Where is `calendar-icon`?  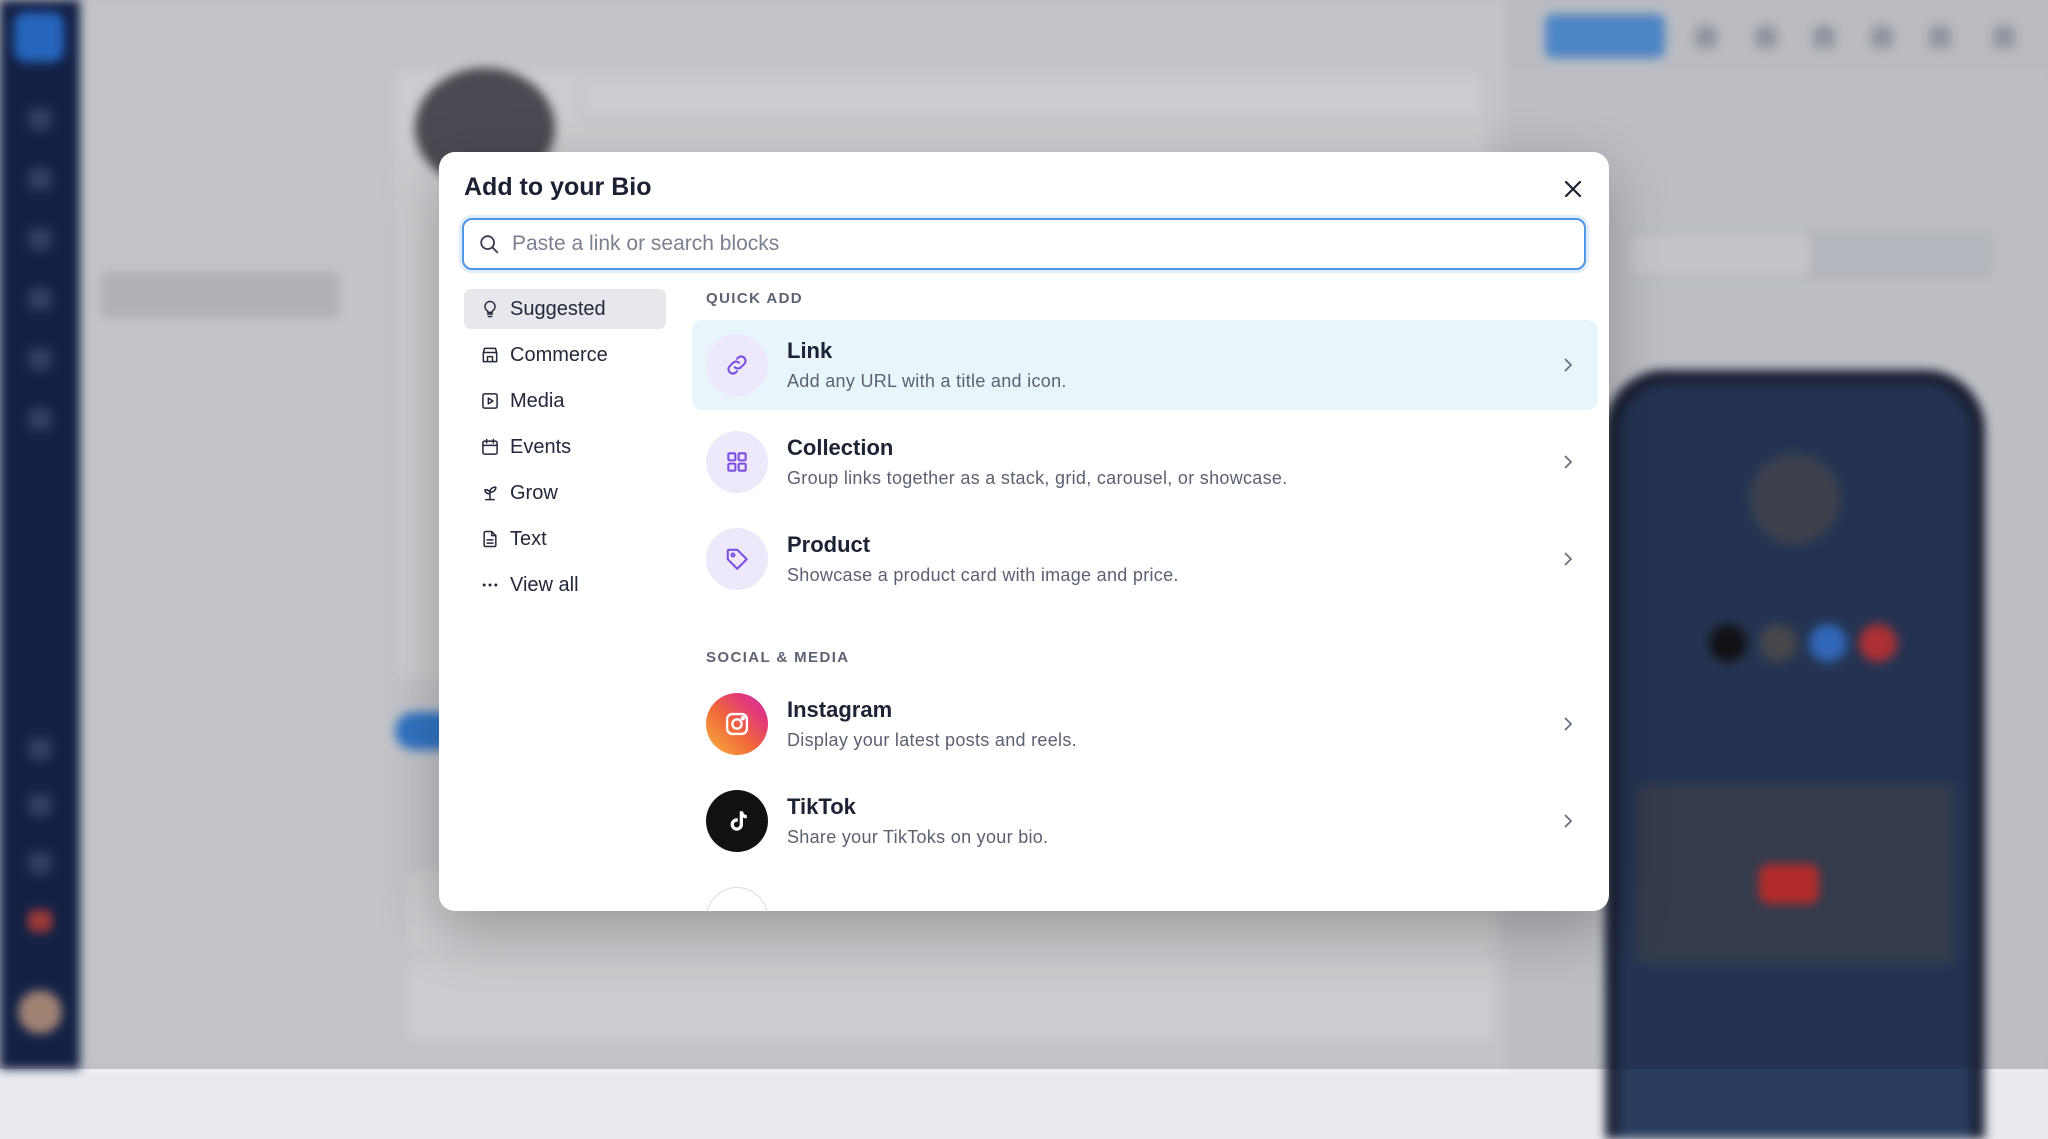 calendar-icon is located at coordinates (490, 446).